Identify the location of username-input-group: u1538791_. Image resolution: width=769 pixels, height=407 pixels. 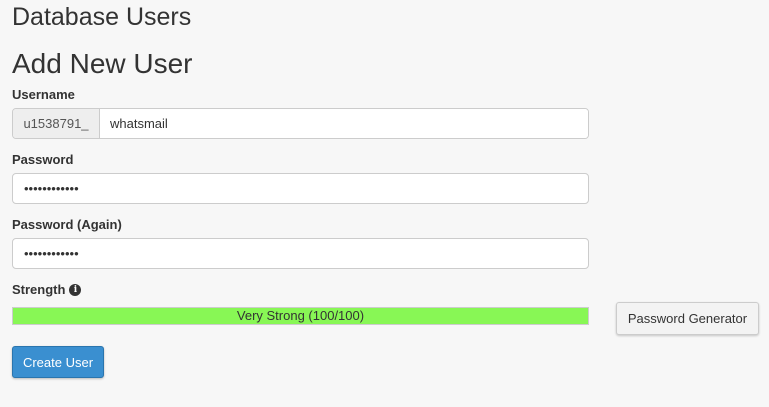
(300, 123).